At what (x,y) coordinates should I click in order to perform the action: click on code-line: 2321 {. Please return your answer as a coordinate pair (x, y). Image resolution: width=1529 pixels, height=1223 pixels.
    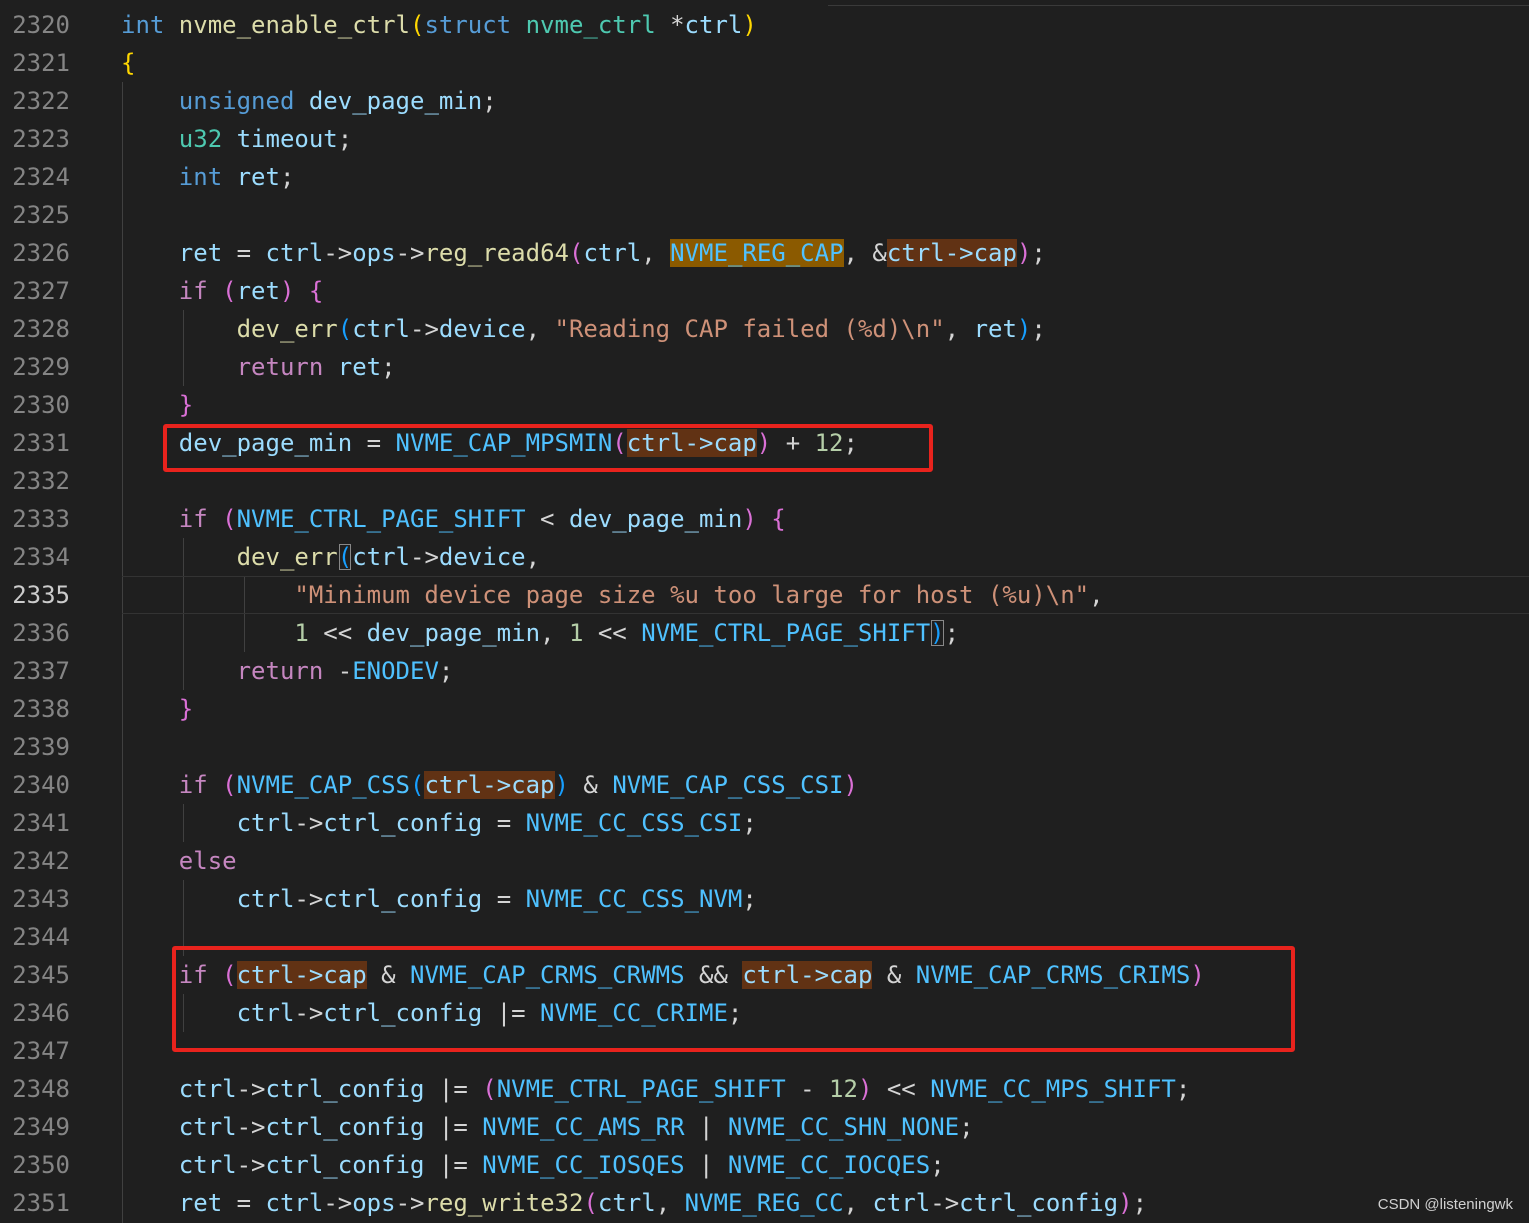
    Looking at the image, I should click on (764, 63).